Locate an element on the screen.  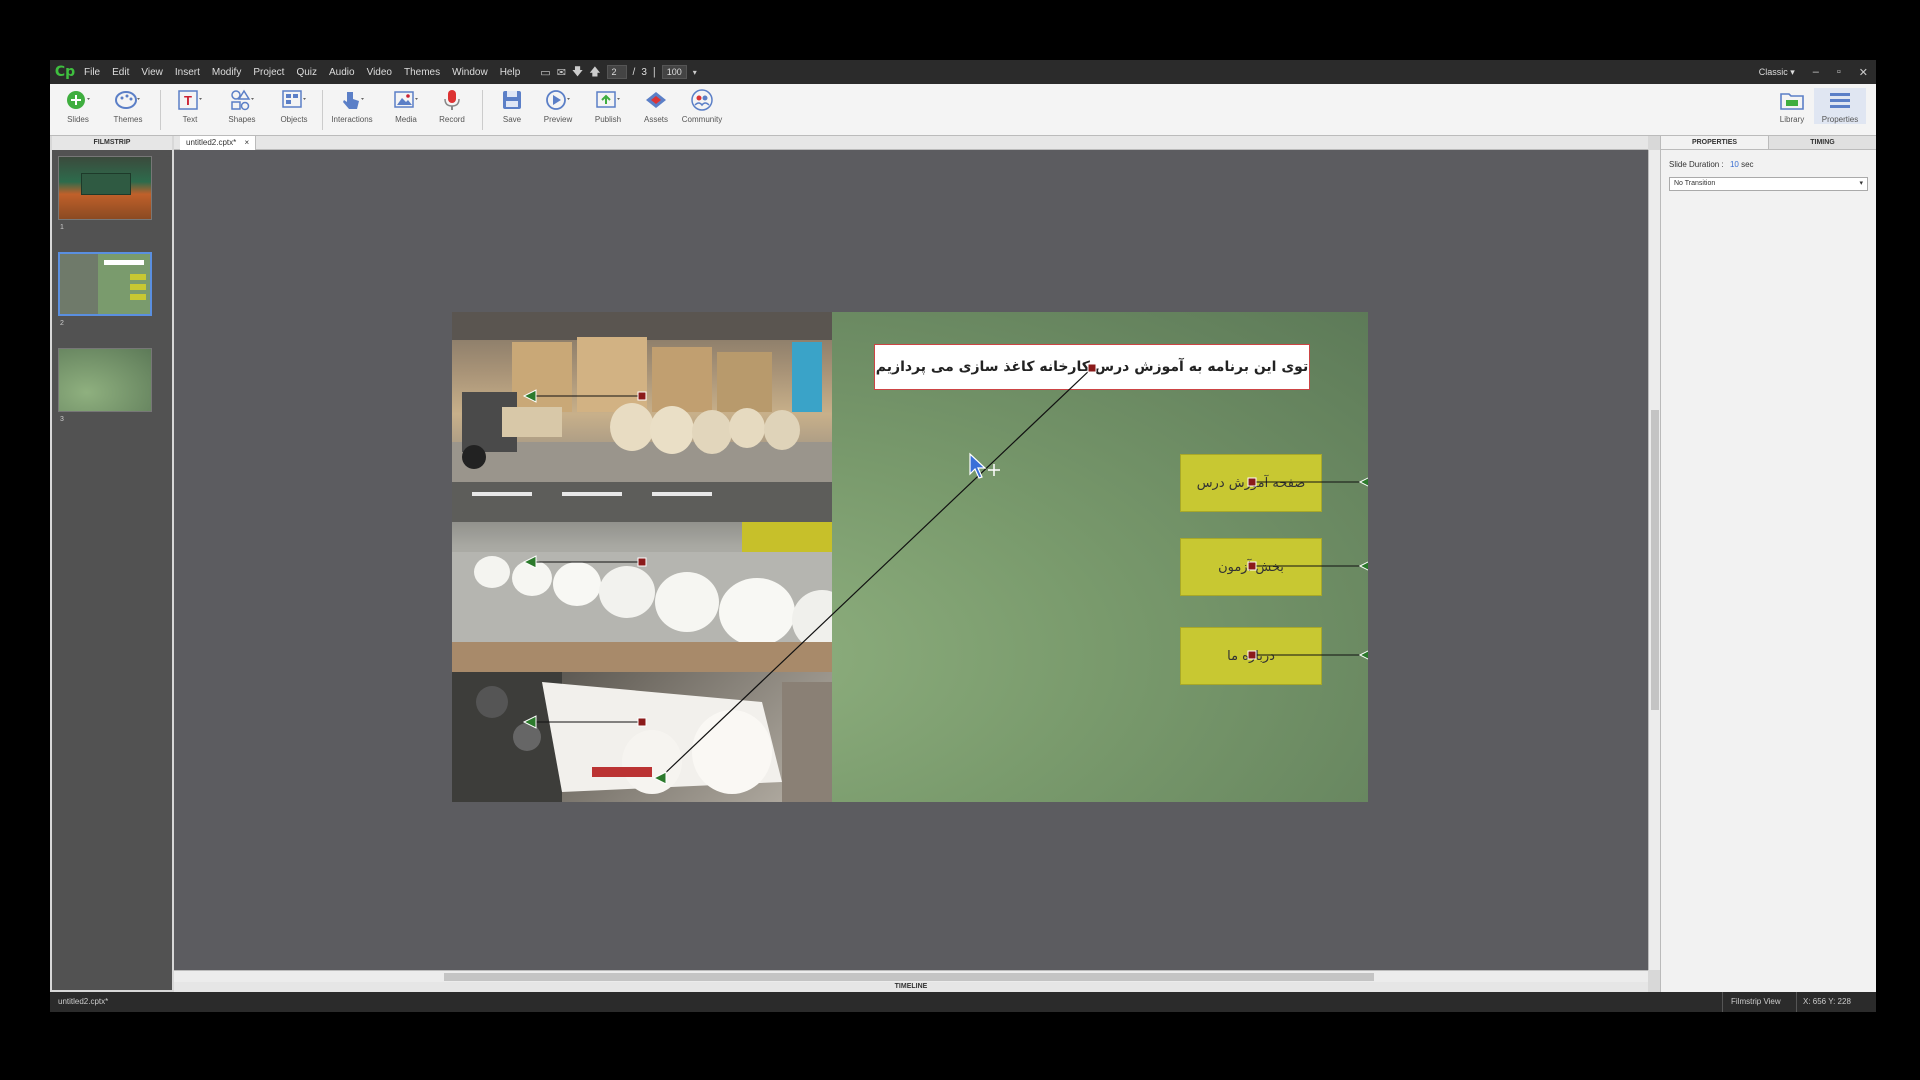
svg-text: T is located at coordinates (188, 100).